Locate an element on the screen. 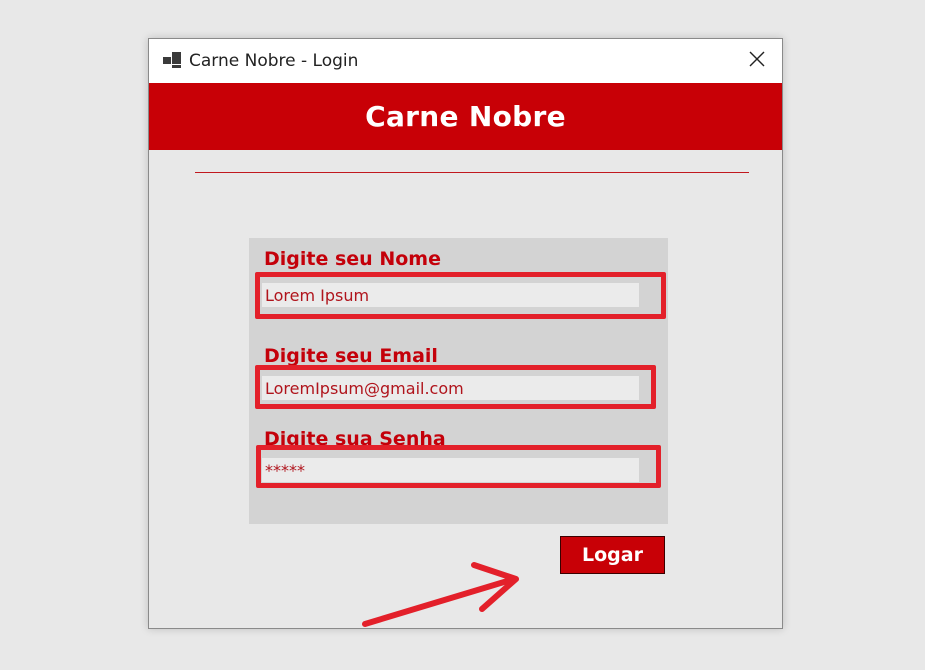 The image size is (925, 670). close-icon is located at coordinates (757, 61).